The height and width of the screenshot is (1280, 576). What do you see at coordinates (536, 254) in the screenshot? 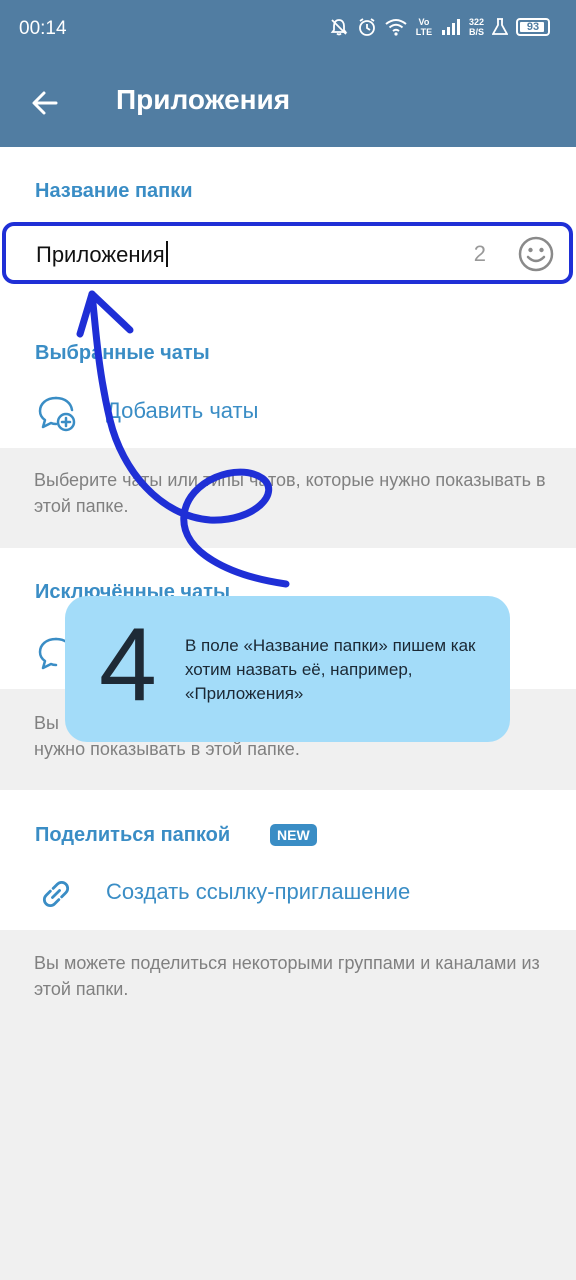
I see `emoji-icon` at bounding box center [536, 254].